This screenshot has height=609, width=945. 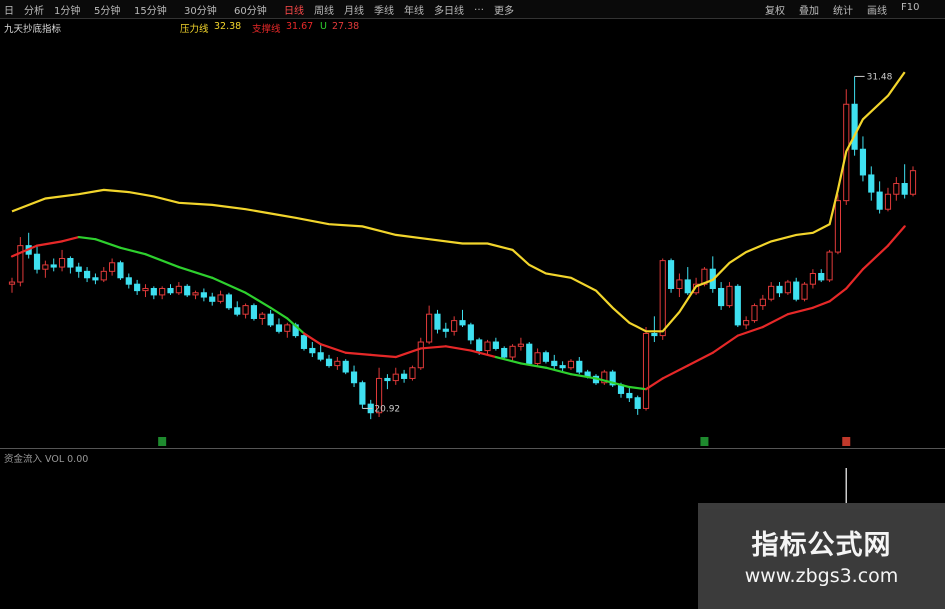 What do you see at coordinates (880, 77) in the screenshot?
I see `annotation-label: 31.48` at bounding box center [880, 77].